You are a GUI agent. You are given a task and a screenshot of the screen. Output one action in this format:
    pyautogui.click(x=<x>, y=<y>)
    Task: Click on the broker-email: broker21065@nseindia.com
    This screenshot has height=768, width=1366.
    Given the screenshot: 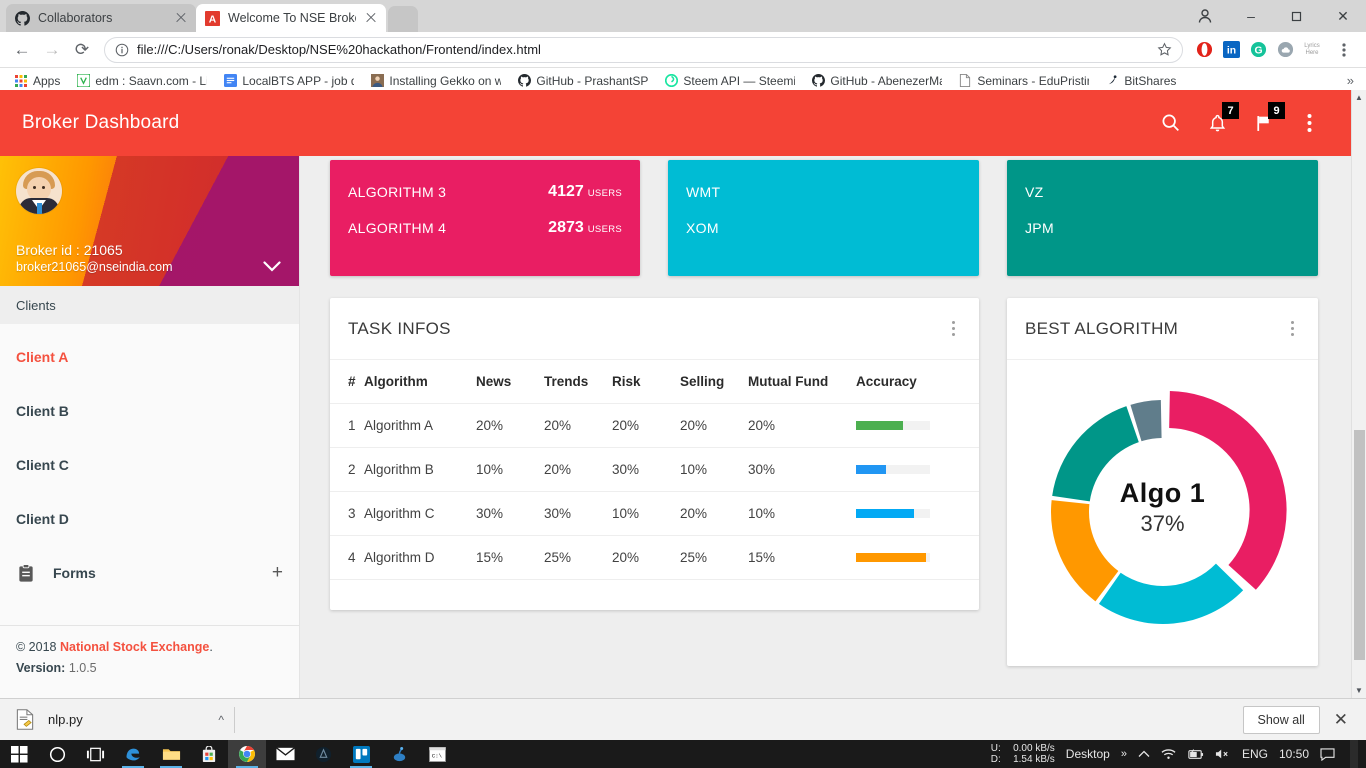 What is the action you would take?
    pyautogui.click(x=94, y=267)
    